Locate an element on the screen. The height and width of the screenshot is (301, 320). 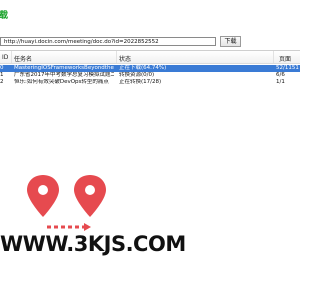
row-index: 0 is located at coordinates (2, 68).